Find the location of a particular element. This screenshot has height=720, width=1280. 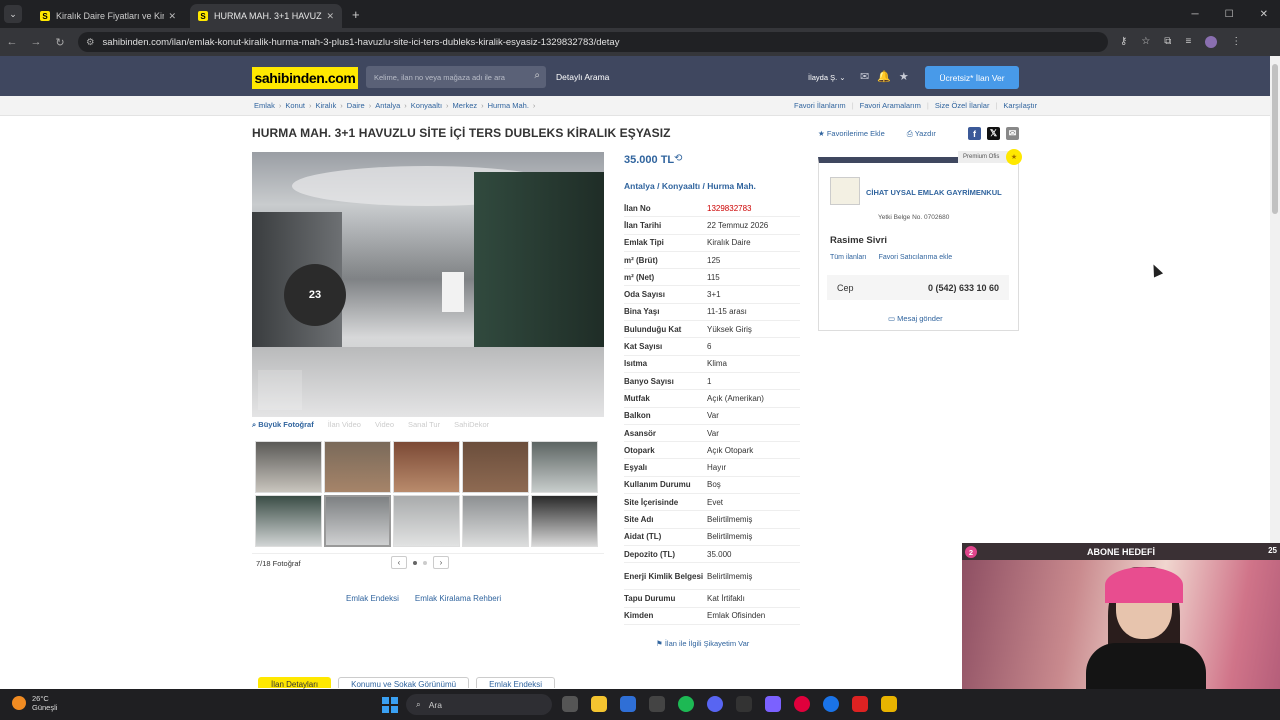

main-photo: 23 is located at coordinates (428, 284).